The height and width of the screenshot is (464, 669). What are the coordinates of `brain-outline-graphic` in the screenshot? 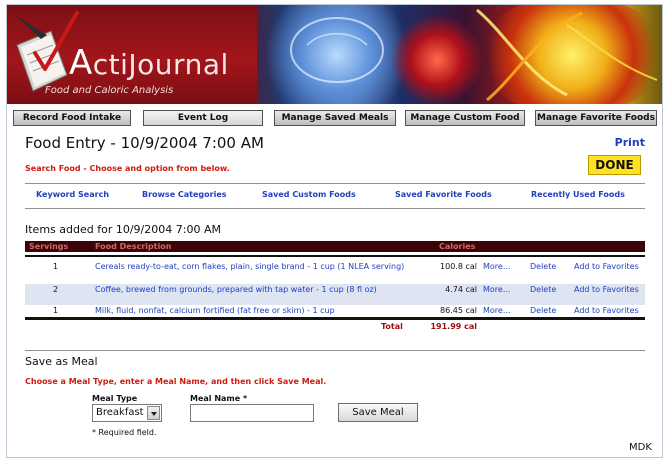 It's located at (337, 50).